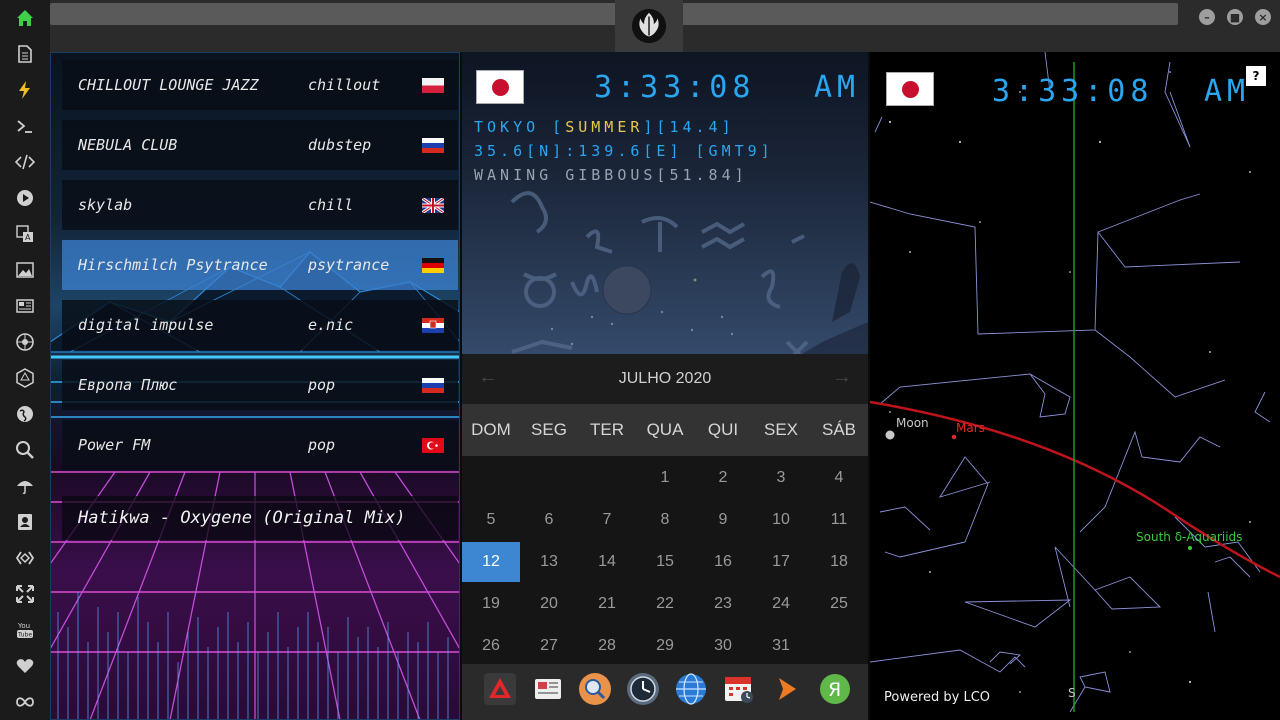  I want to click on calendar-day: 27, so click(549, 646).